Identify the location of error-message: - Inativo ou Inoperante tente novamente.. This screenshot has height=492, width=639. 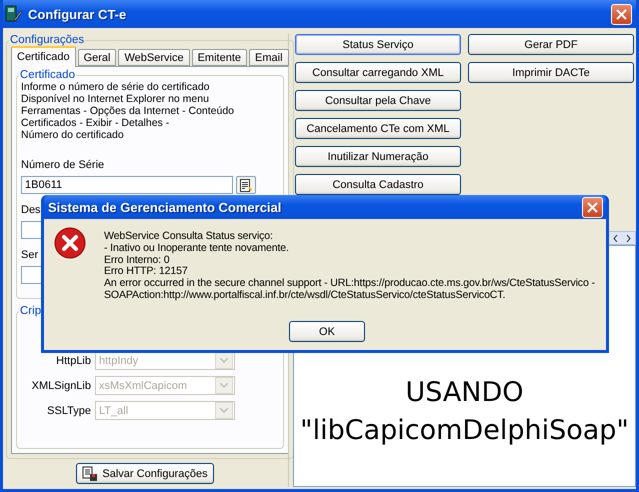
(197, 248).